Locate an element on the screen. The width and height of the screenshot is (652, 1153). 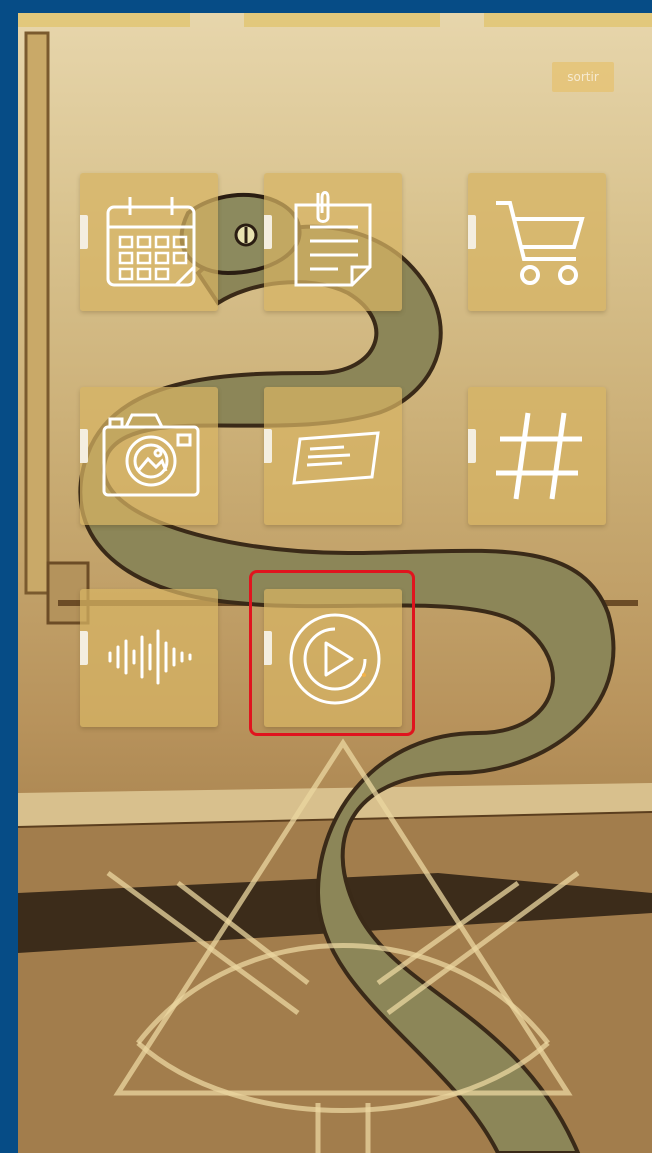
app-tile-camera is located at coordinates (149, 456).